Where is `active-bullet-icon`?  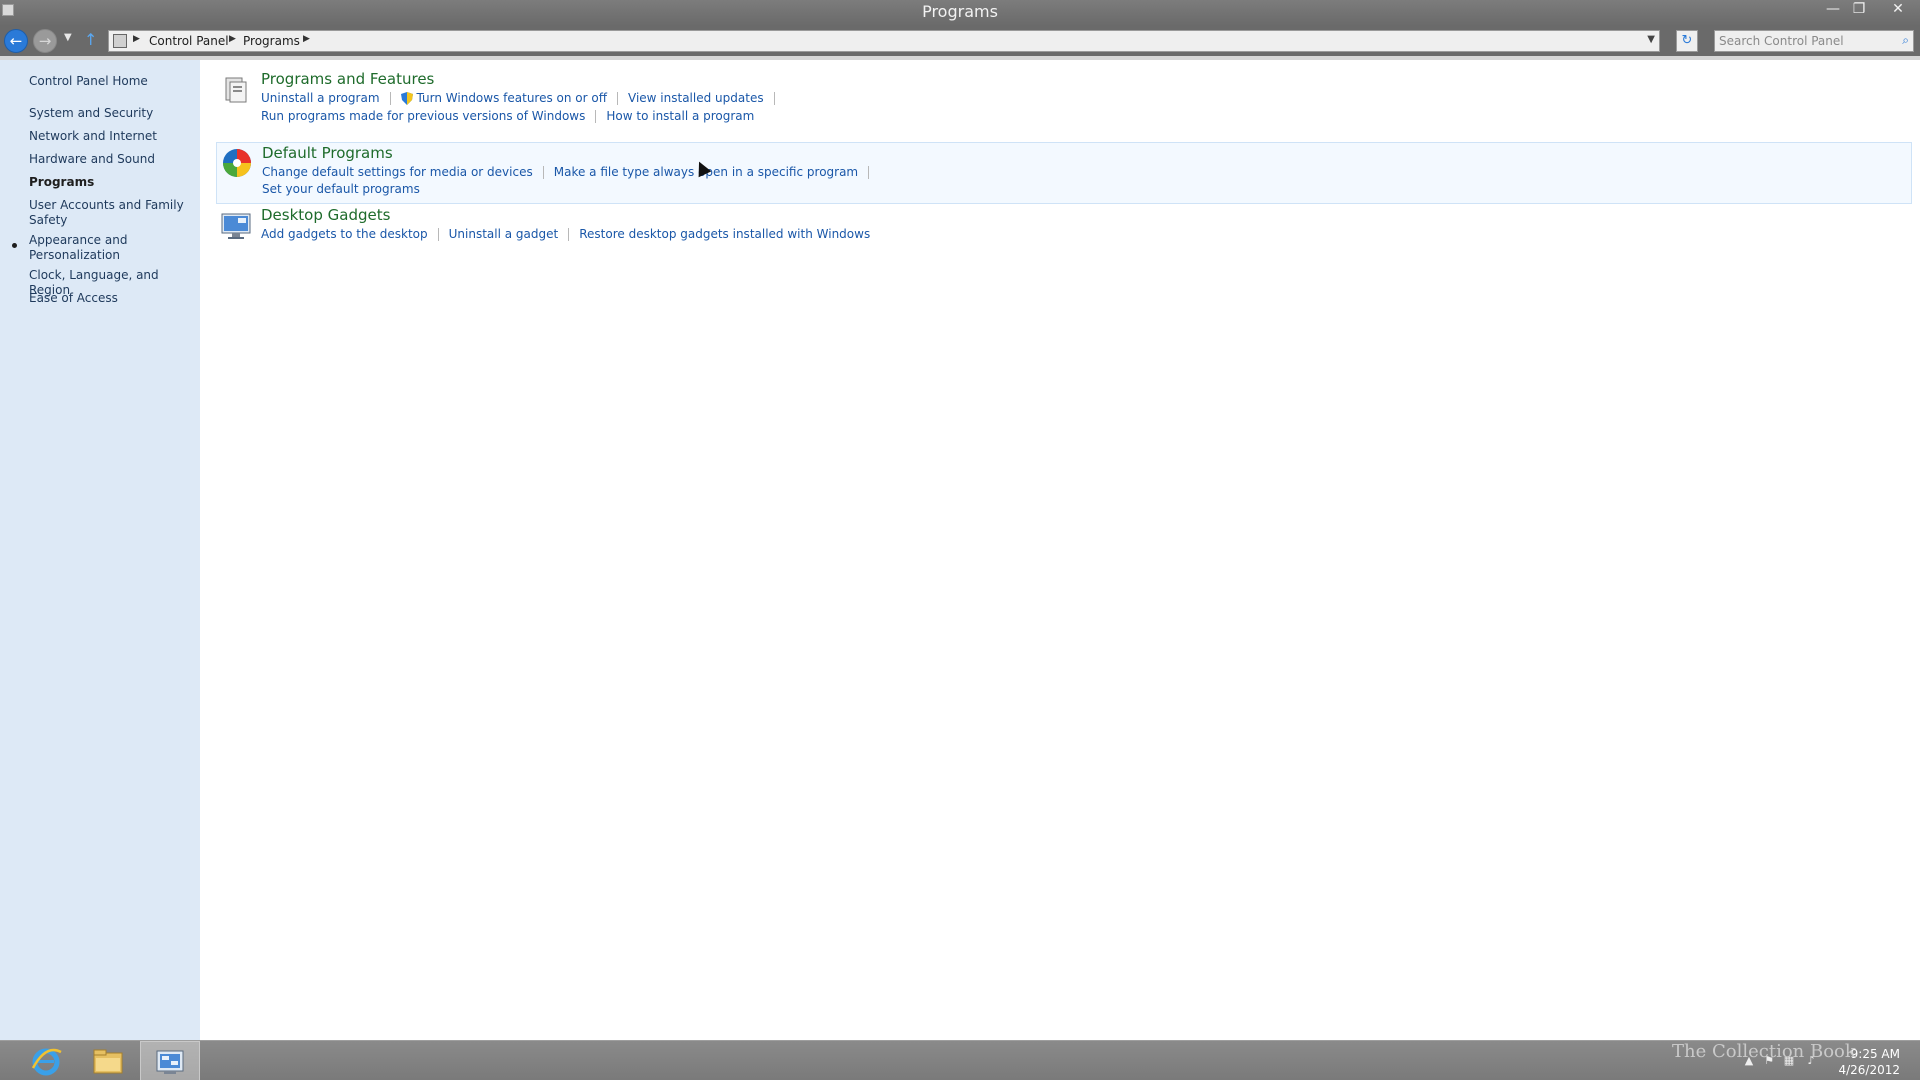 active-bullet-icon is located at coordinates (14, 245).